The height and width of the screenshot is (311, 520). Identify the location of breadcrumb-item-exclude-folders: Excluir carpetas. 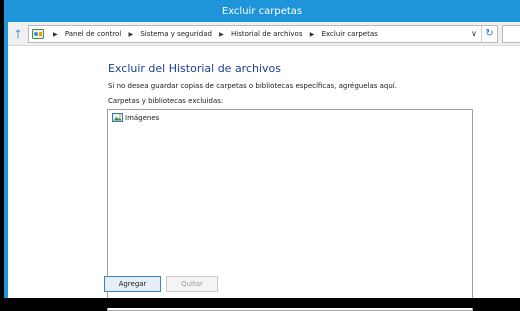
(350, 34).